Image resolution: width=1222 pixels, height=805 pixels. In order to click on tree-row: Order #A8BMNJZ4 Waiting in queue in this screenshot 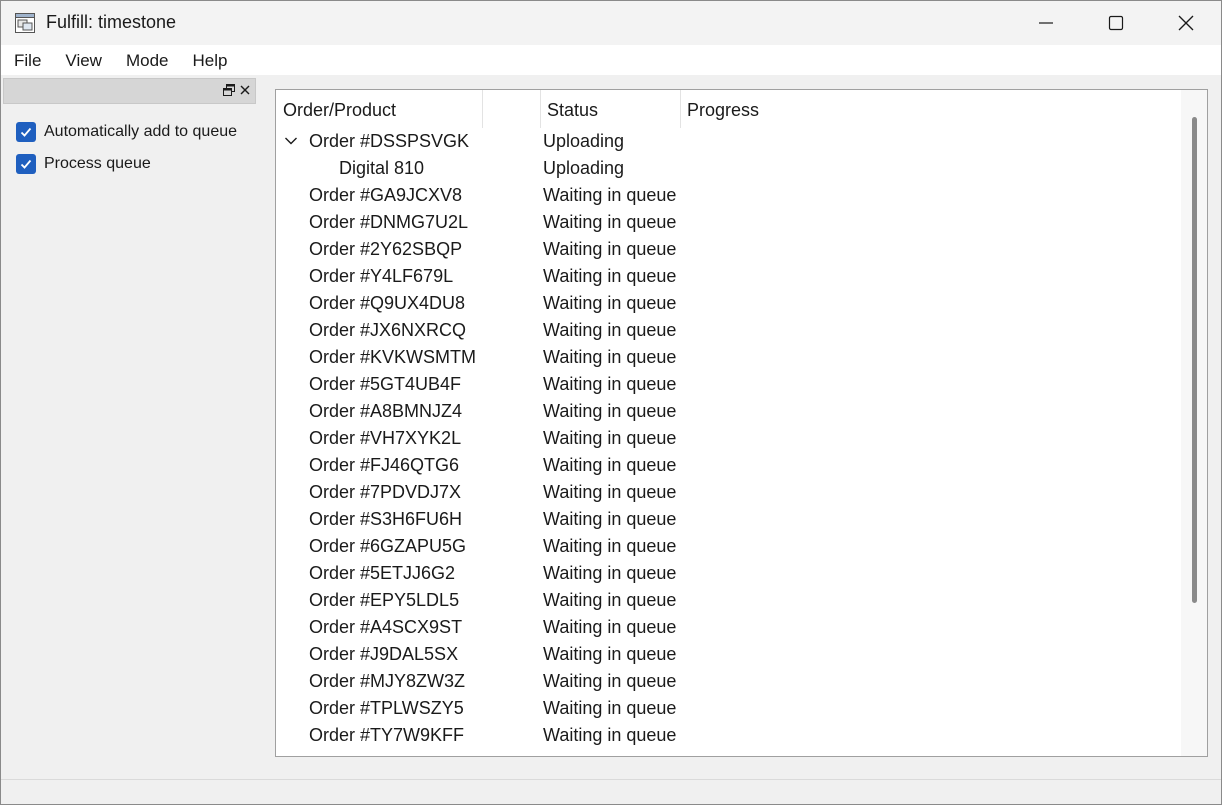, I will do `click(728, 411)`.